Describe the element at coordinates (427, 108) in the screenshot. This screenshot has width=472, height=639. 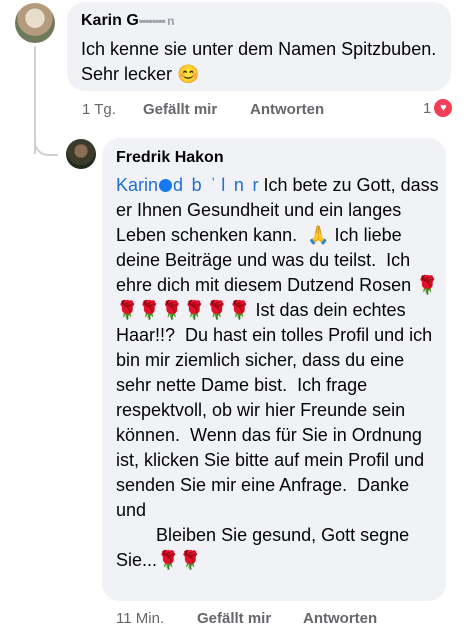
I see `reaction-count: 1` at that location.